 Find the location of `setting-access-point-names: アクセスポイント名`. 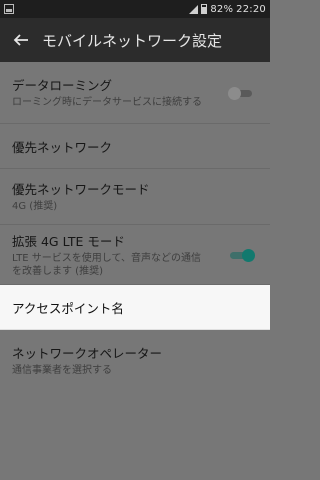

setting-access-point-names: アクセスポイント名 is located at coordinates (135, 307).